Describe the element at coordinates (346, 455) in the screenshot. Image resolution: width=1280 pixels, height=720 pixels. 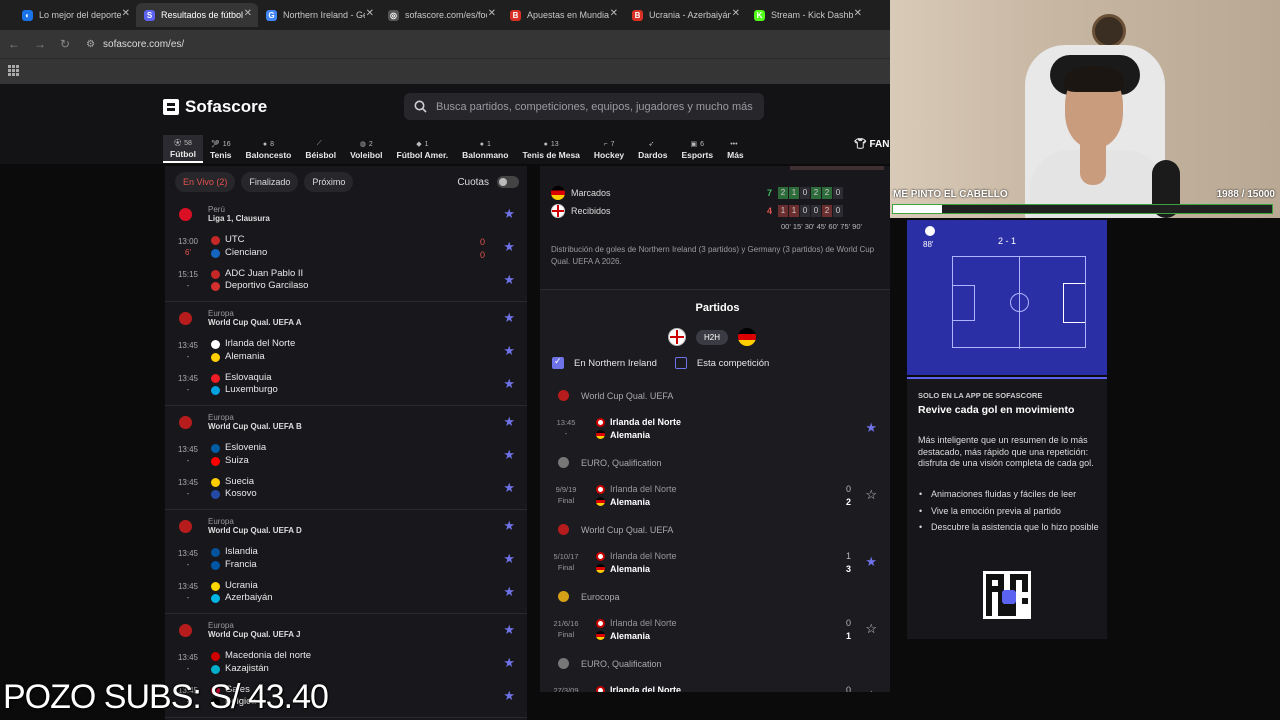
I see `match-row: 13:45- Eslovenia Suiza ★` at that location.